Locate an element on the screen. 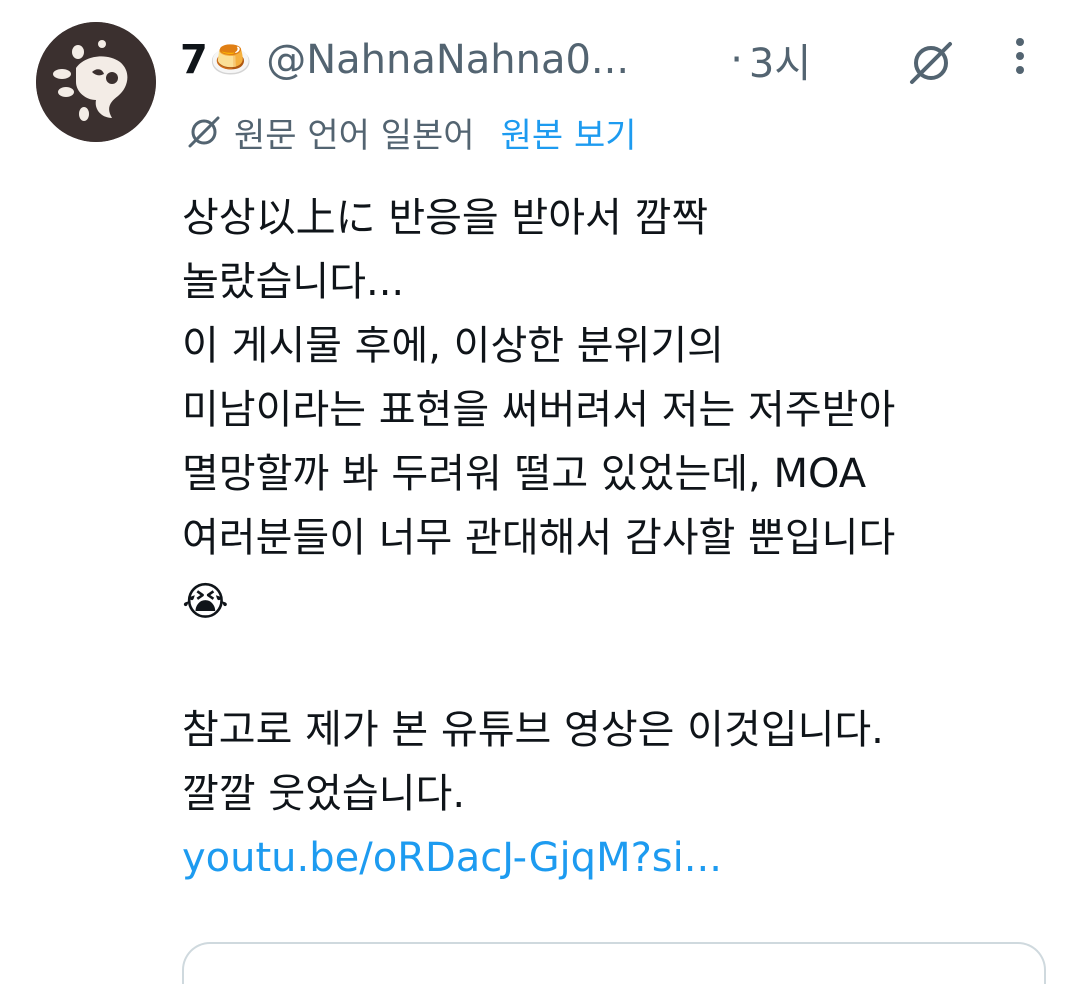  show-original-link: 원본 보기 is located at coordinates (569, 132).